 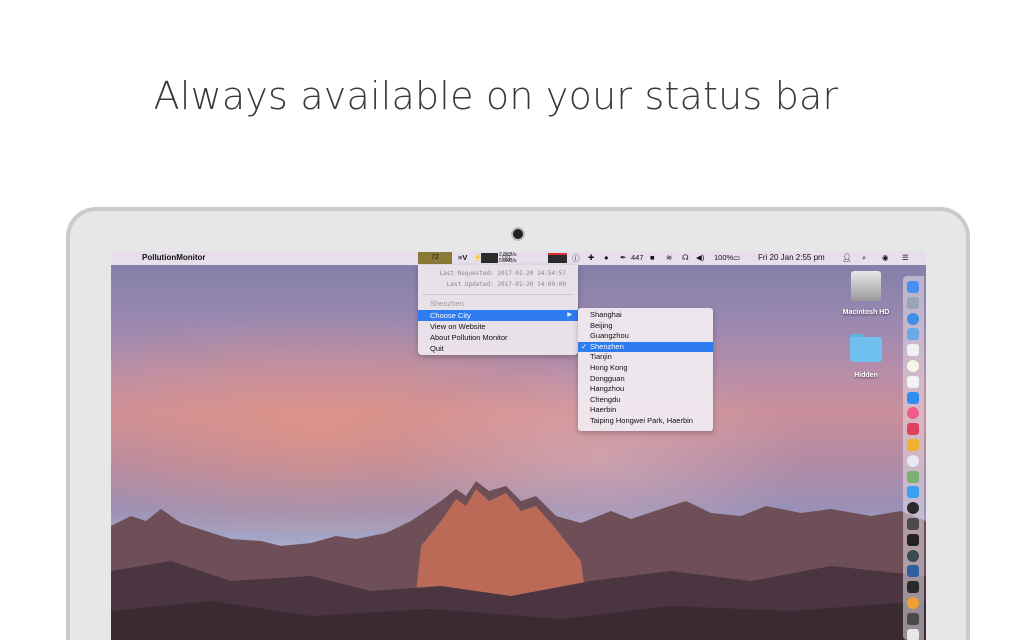 I want to click on tickets-icon, so click(x=913, y=634).